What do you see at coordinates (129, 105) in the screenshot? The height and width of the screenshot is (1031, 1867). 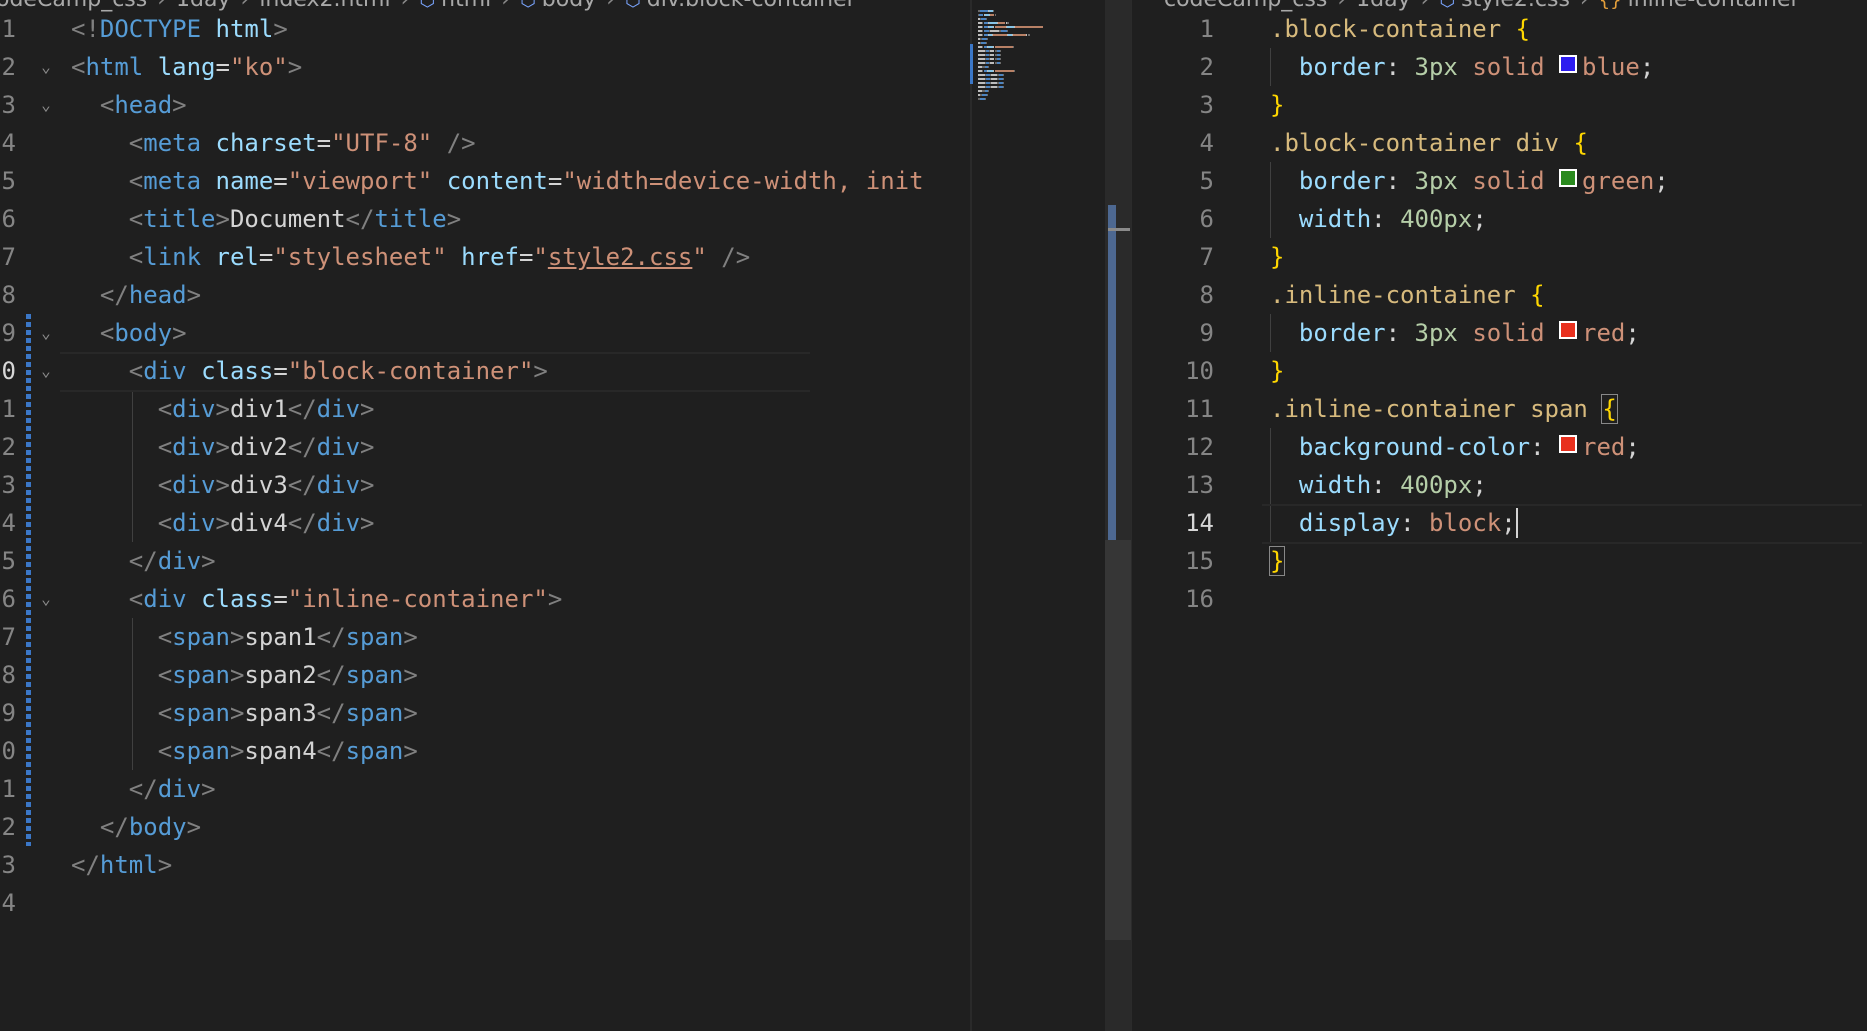 I see `code-line: <head>` at bounding box center [129, 105].